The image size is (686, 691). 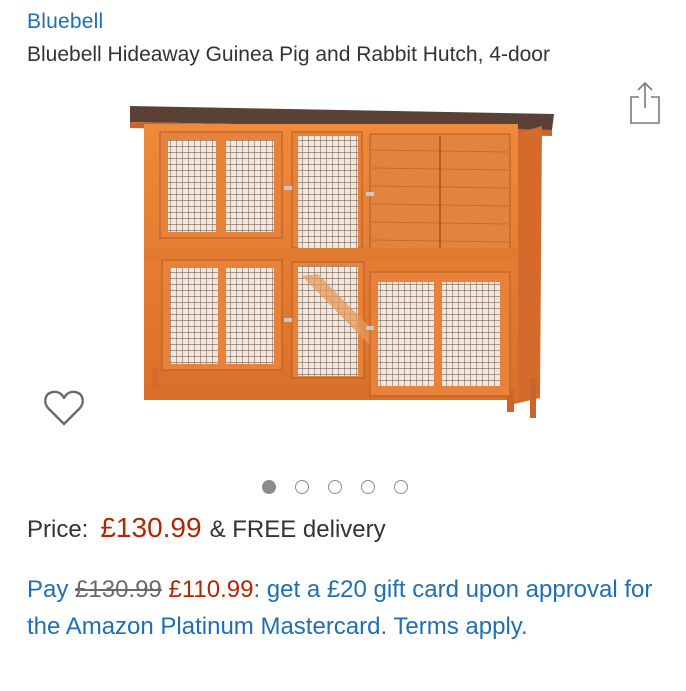 I want to click on price-value: £130.99, so click(x=151, y=527).